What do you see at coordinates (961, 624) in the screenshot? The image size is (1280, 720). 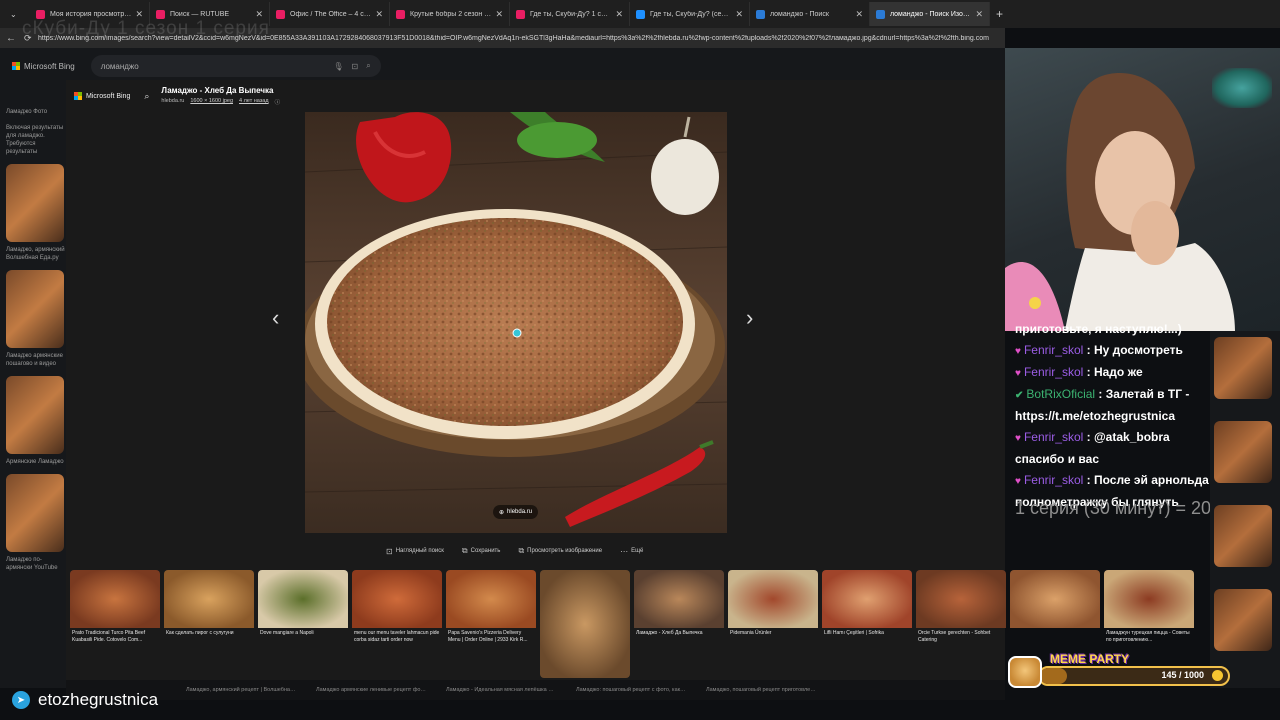 I see `related-image-thumb: Orcie Turkse gerechten - Sohbet Catering` at bounding box center [961, 624].